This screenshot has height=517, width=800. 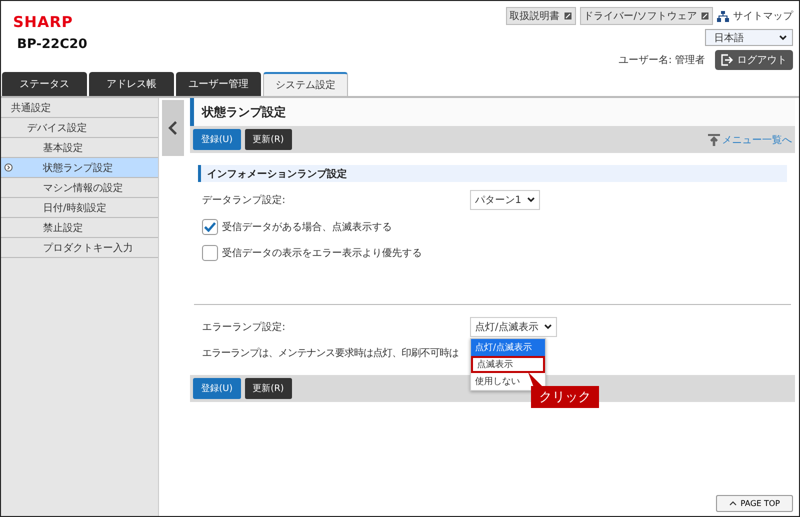 What do you see at coordinates (43, 22) in the screenshot?
I see `logo: SHARP` at bounding box center [43, 22].